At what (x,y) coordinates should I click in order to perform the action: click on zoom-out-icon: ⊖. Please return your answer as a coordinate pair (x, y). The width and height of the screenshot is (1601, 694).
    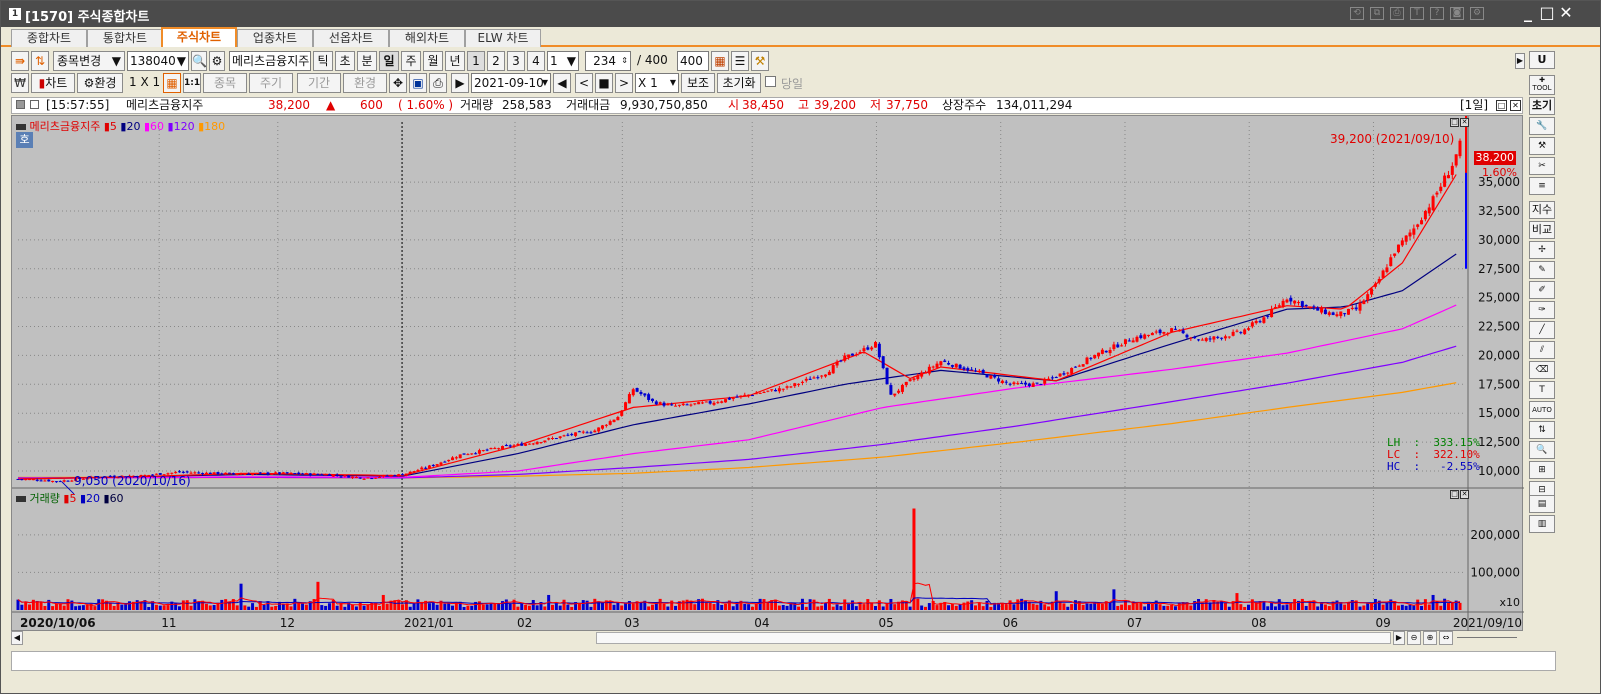
    Looking at the image, I should click on (1414, 638).